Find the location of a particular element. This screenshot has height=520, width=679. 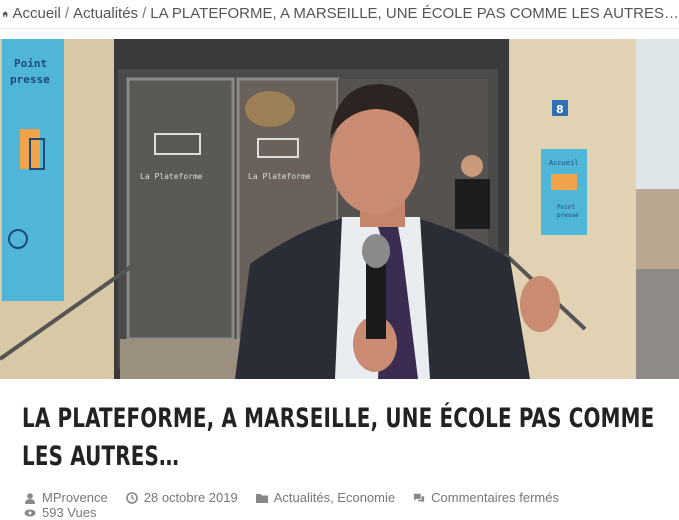

breadcrumb-section-link: Actualités is located at coordinates (105, 13).